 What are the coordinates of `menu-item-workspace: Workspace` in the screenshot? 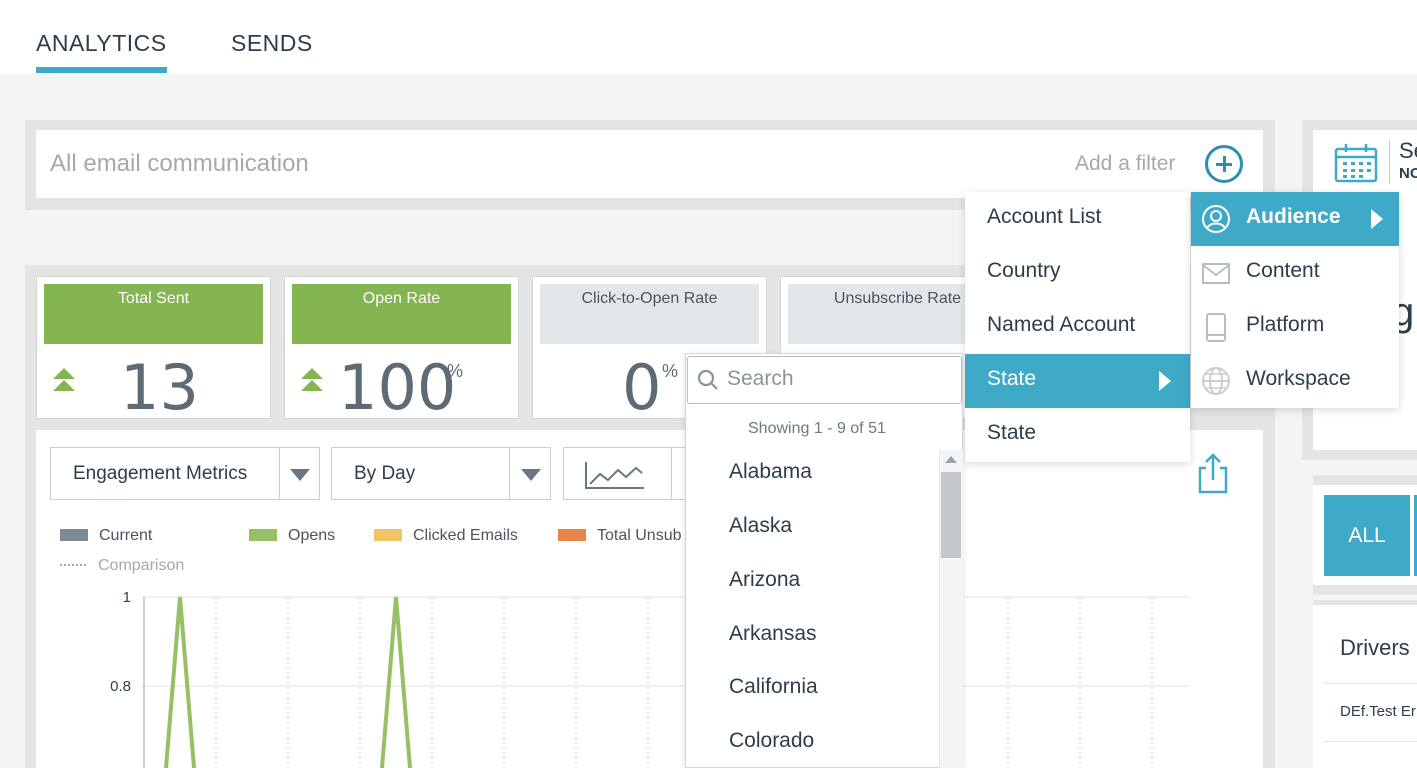 It's located at (1295, 381).